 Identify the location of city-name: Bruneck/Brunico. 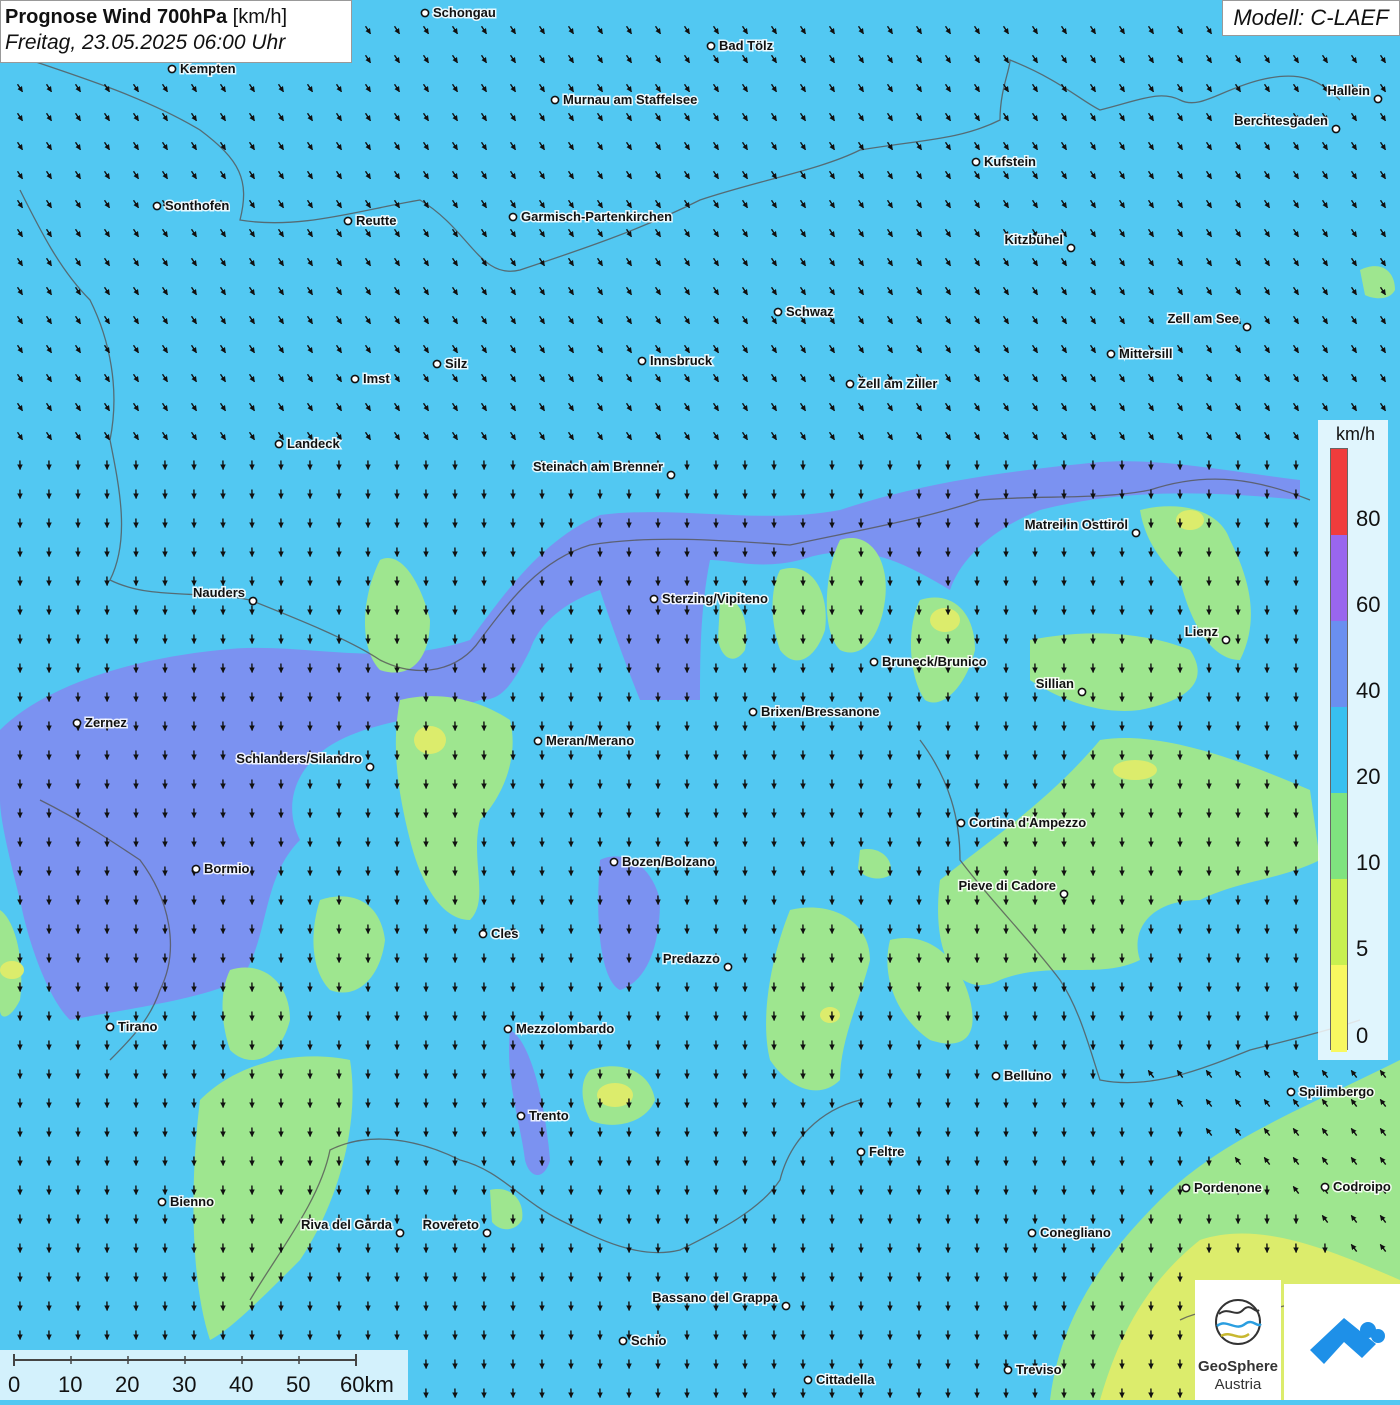
(934, 661).